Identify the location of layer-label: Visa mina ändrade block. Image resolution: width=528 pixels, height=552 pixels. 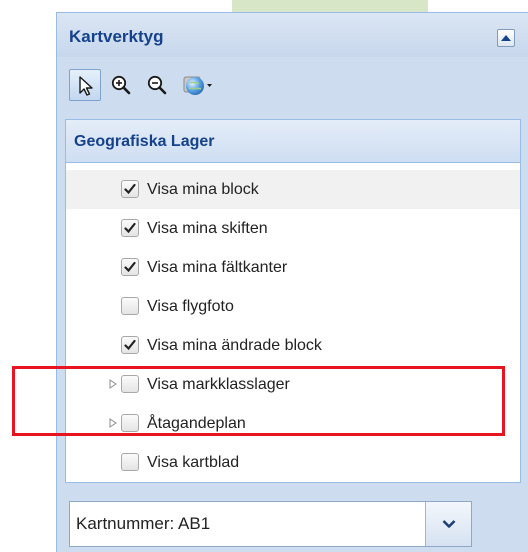
(234, 345).